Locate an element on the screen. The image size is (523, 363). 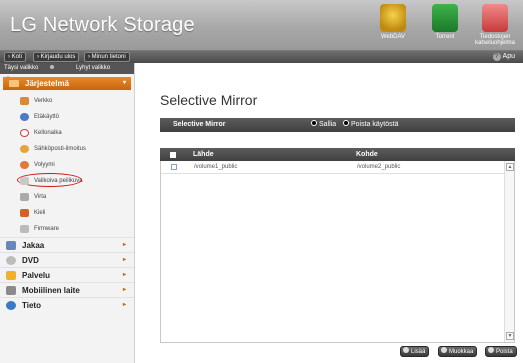
system-icon is located at coordinates (14, 83).